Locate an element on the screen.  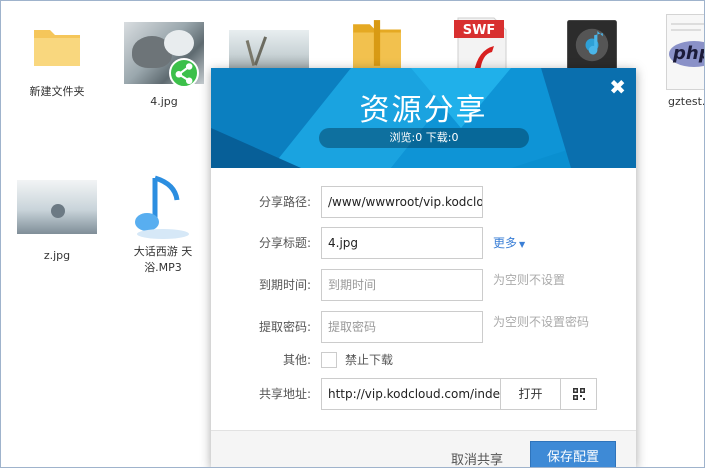
more-options-link: 更多 ▼ is located at coordinates (509, 244).